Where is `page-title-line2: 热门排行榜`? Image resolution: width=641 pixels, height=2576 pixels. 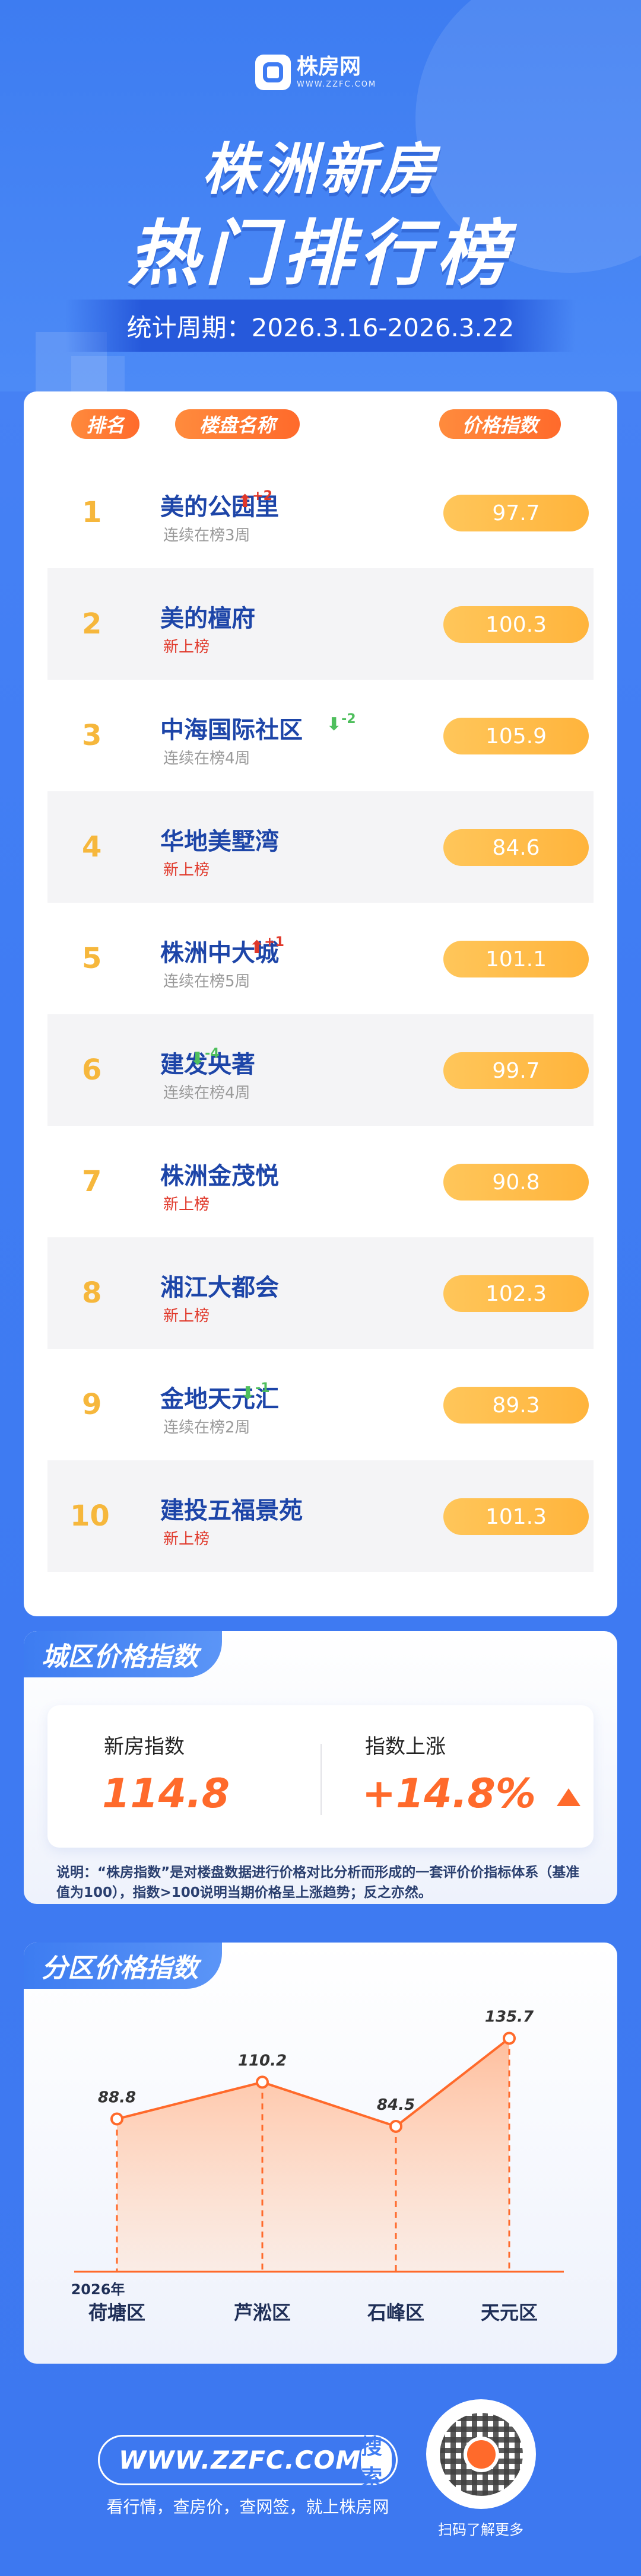 page-title-line2: 热门排行榜 is located at coordinates (320, 254).